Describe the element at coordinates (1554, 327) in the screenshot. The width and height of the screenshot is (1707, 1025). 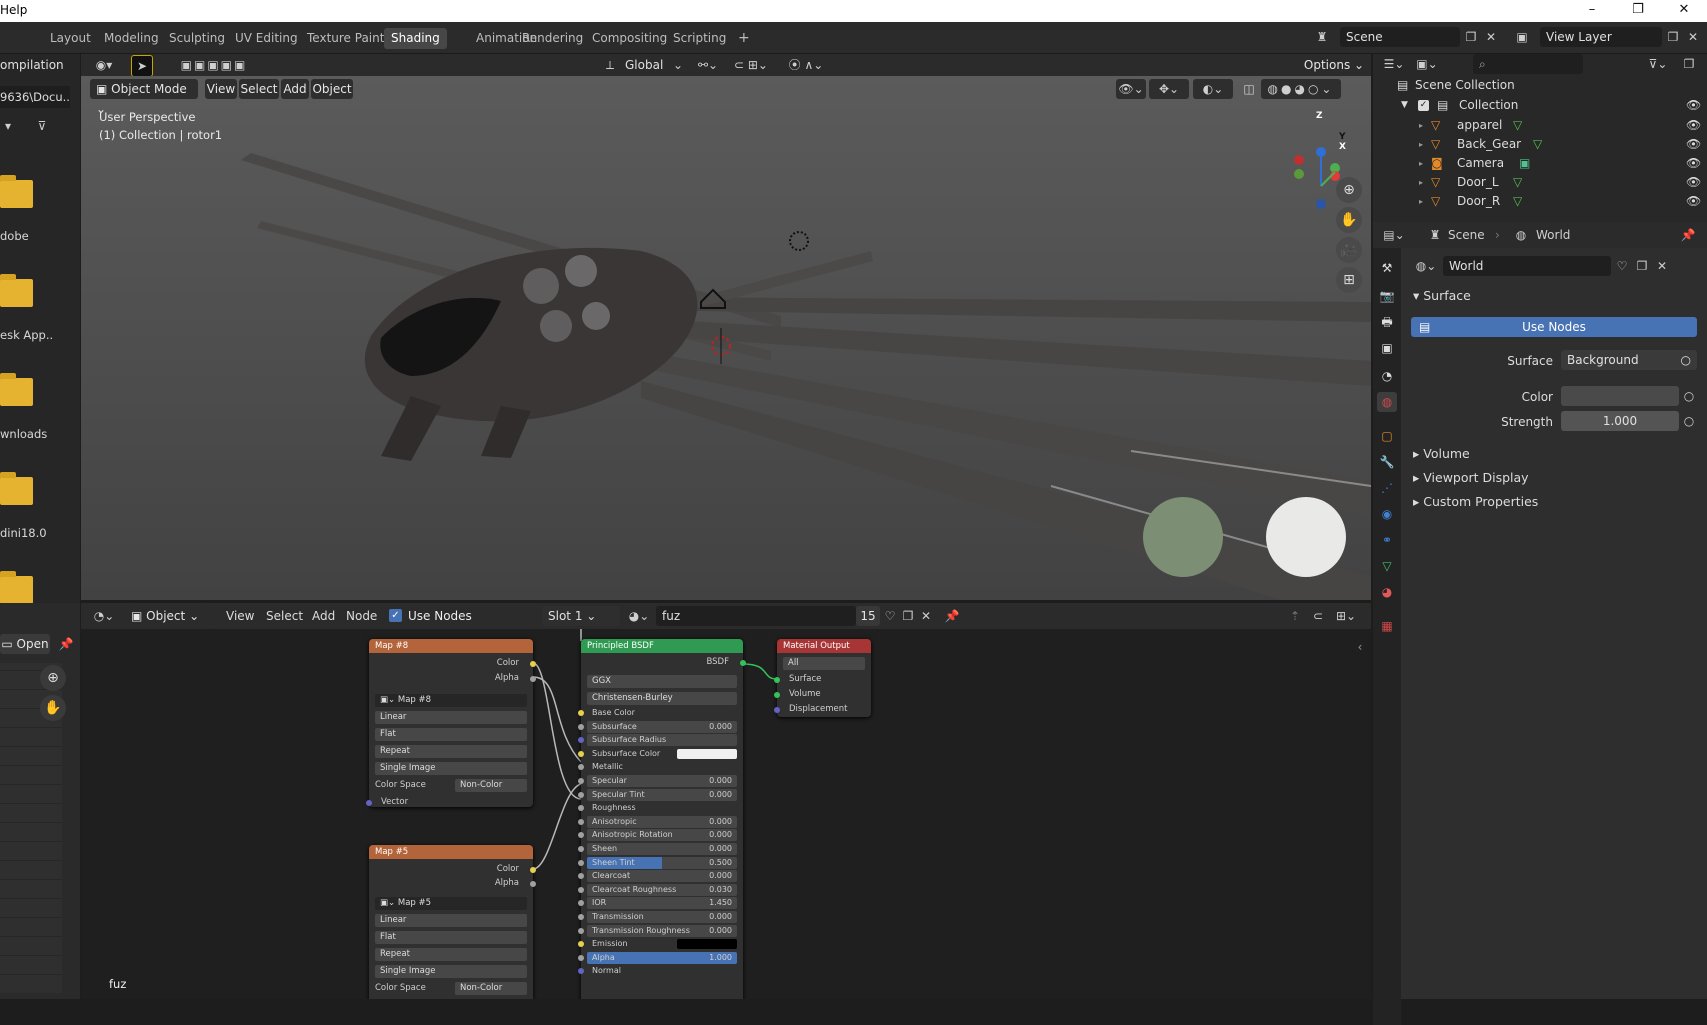
I see `use-nodes-button: ▤ Use Nodes` at that location.